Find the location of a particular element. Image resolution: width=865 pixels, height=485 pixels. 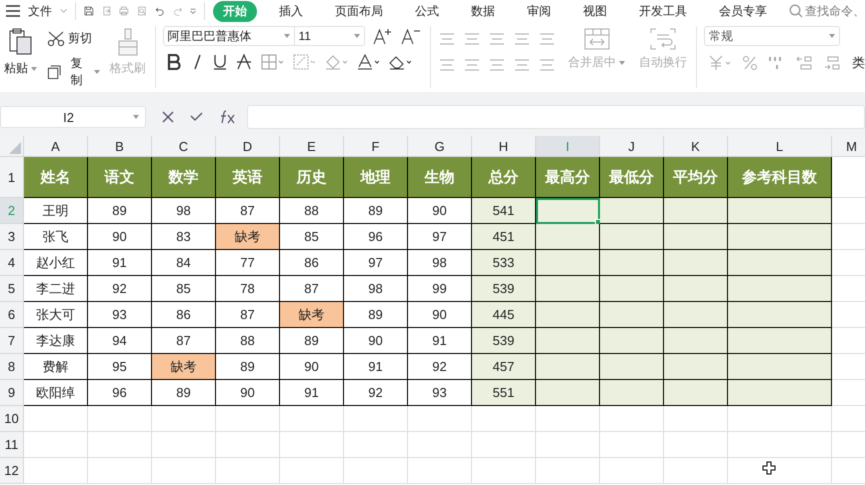

ribbon-tab: 插入 is located at coordinates (291, 11).